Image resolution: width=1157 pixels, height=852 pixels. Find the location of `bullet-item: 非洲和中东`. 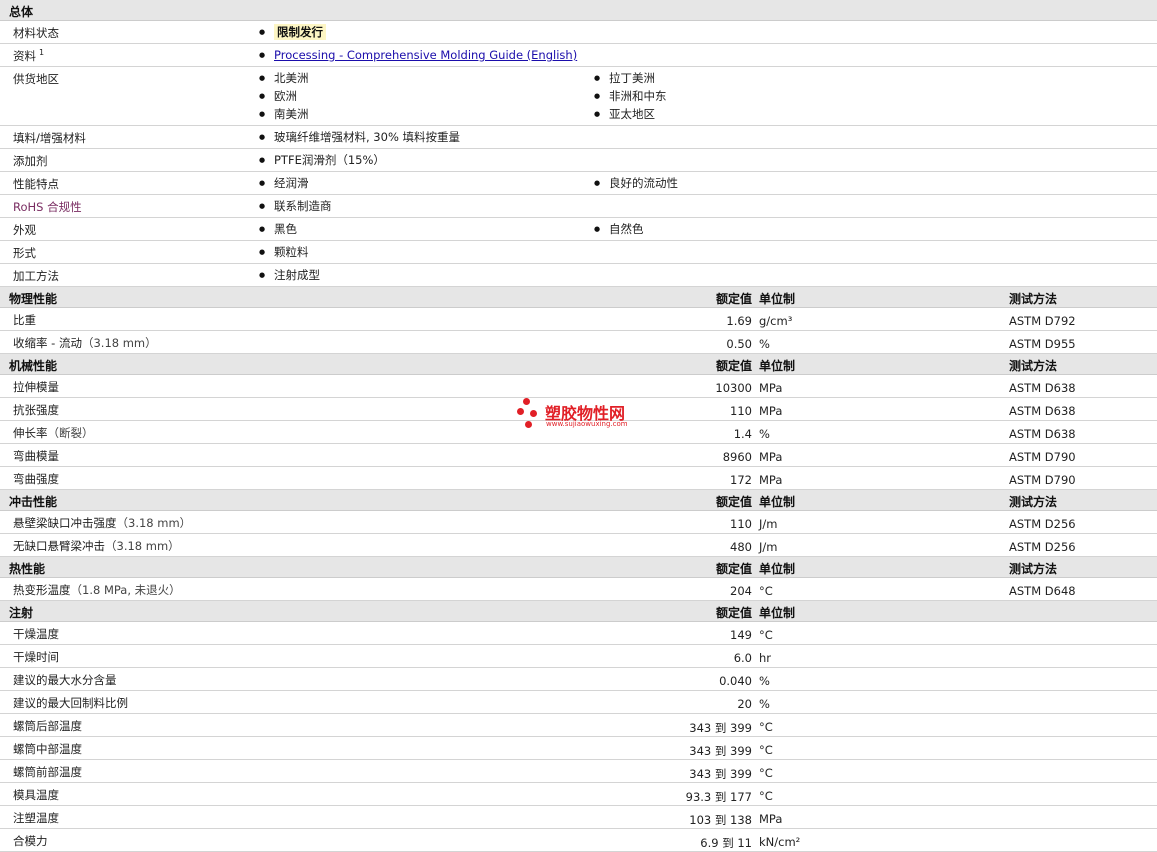

bullet-item: 非洲和中东 is located at coordinates (761, 96).